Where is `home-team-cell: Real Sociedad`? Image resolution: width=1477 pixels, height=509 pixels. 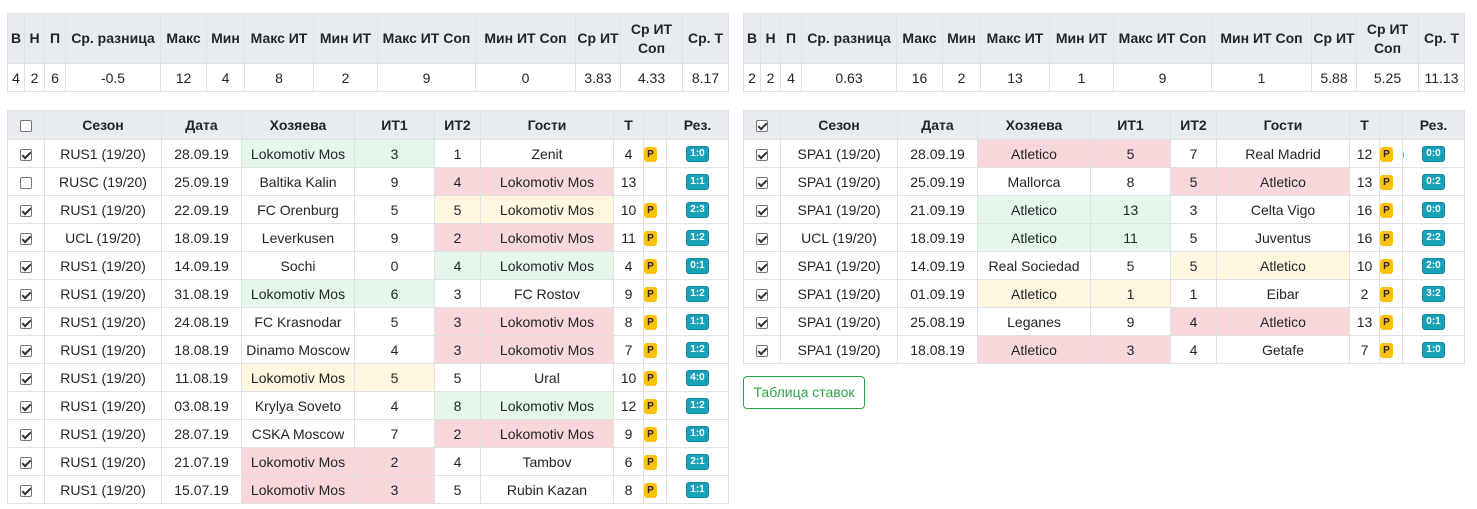
home-team-cell: Real Sociedad is located at coordinates (1034, 265).